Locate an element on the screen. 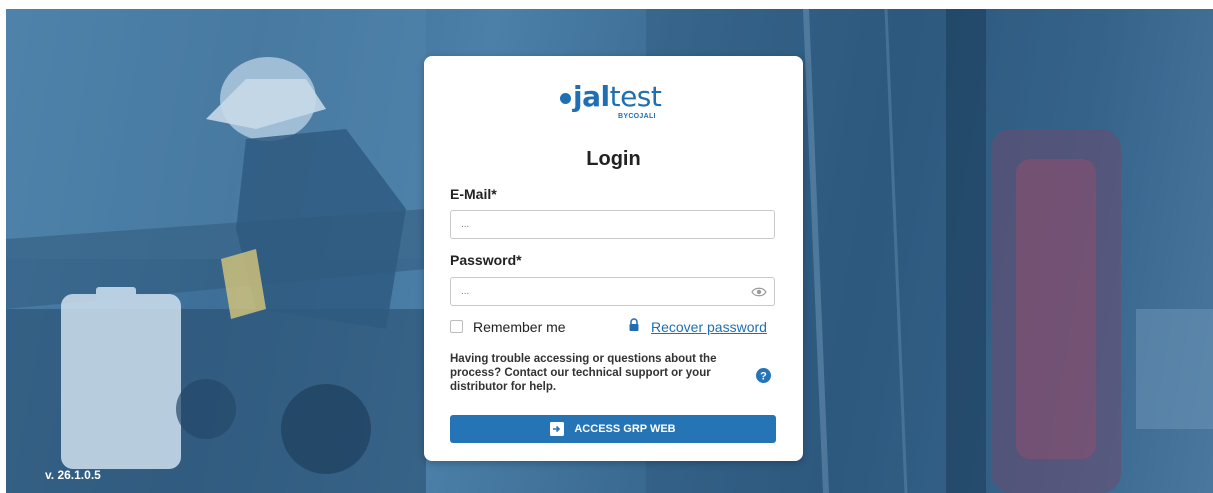  lock-icon is located at coordinates (634, 324).